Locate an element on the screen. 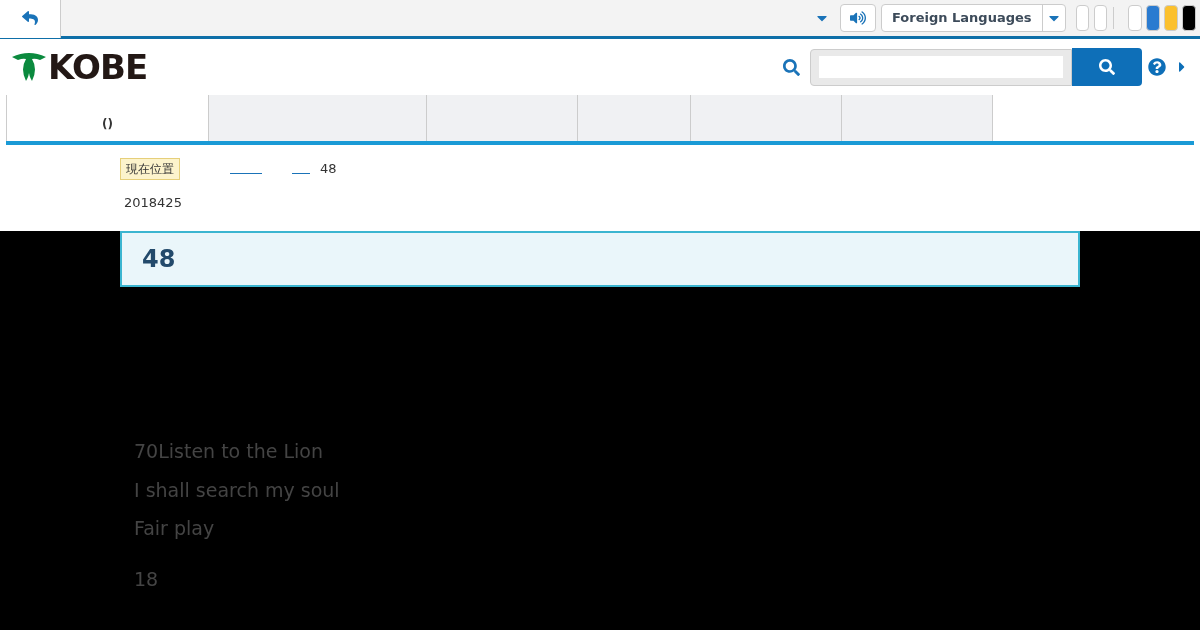 This screenshot has width=1200, height=630. back-icon is located at coordinates (30, 18).